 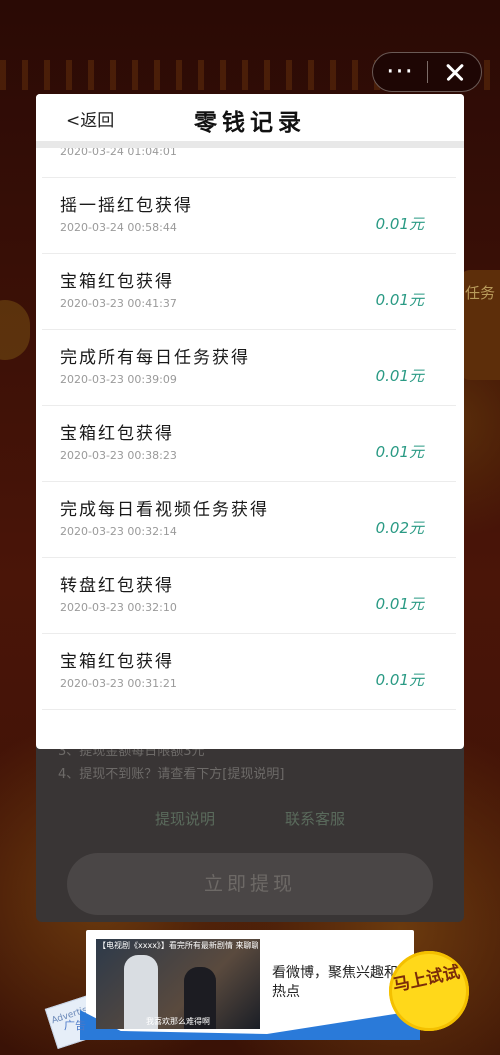 I want to click on record-time: 2020-03-23 00:38:23, so click(x=118, y=455).